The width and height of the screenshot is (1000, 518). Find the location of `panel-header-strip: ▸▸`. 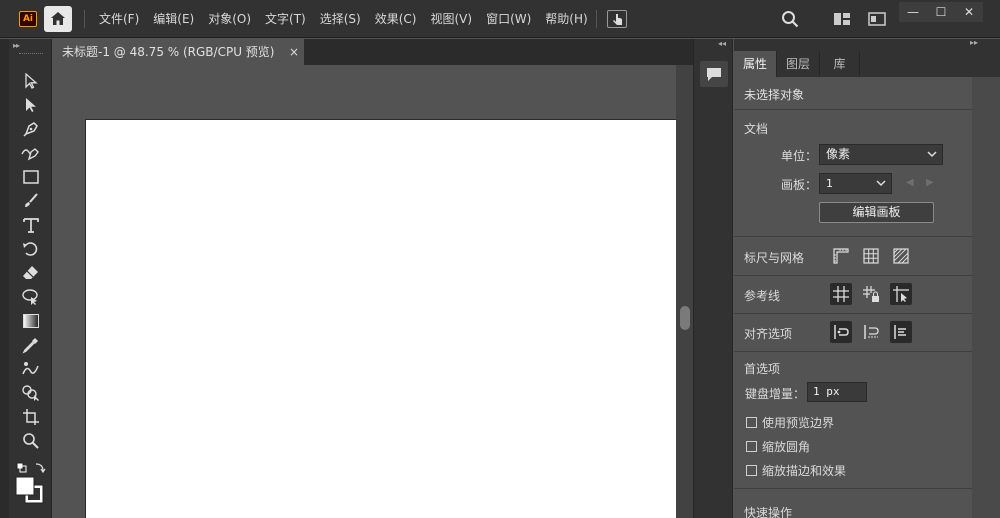

panel-header-strip: ▸▸ is located at coordinates (867, 44).